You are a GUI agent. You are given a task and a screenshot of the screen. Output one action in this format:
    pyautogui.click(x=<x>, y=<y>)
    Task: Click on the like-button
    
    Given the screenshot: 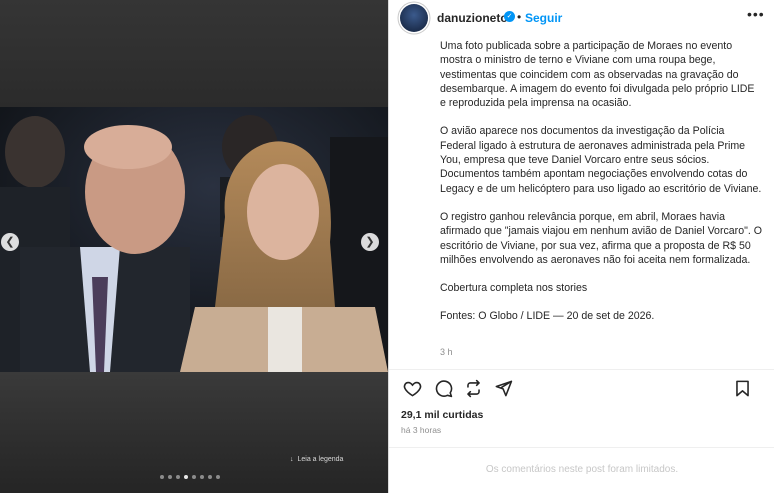 What is the action you would take?
    pyautogui.click(x=412, y=388)
    